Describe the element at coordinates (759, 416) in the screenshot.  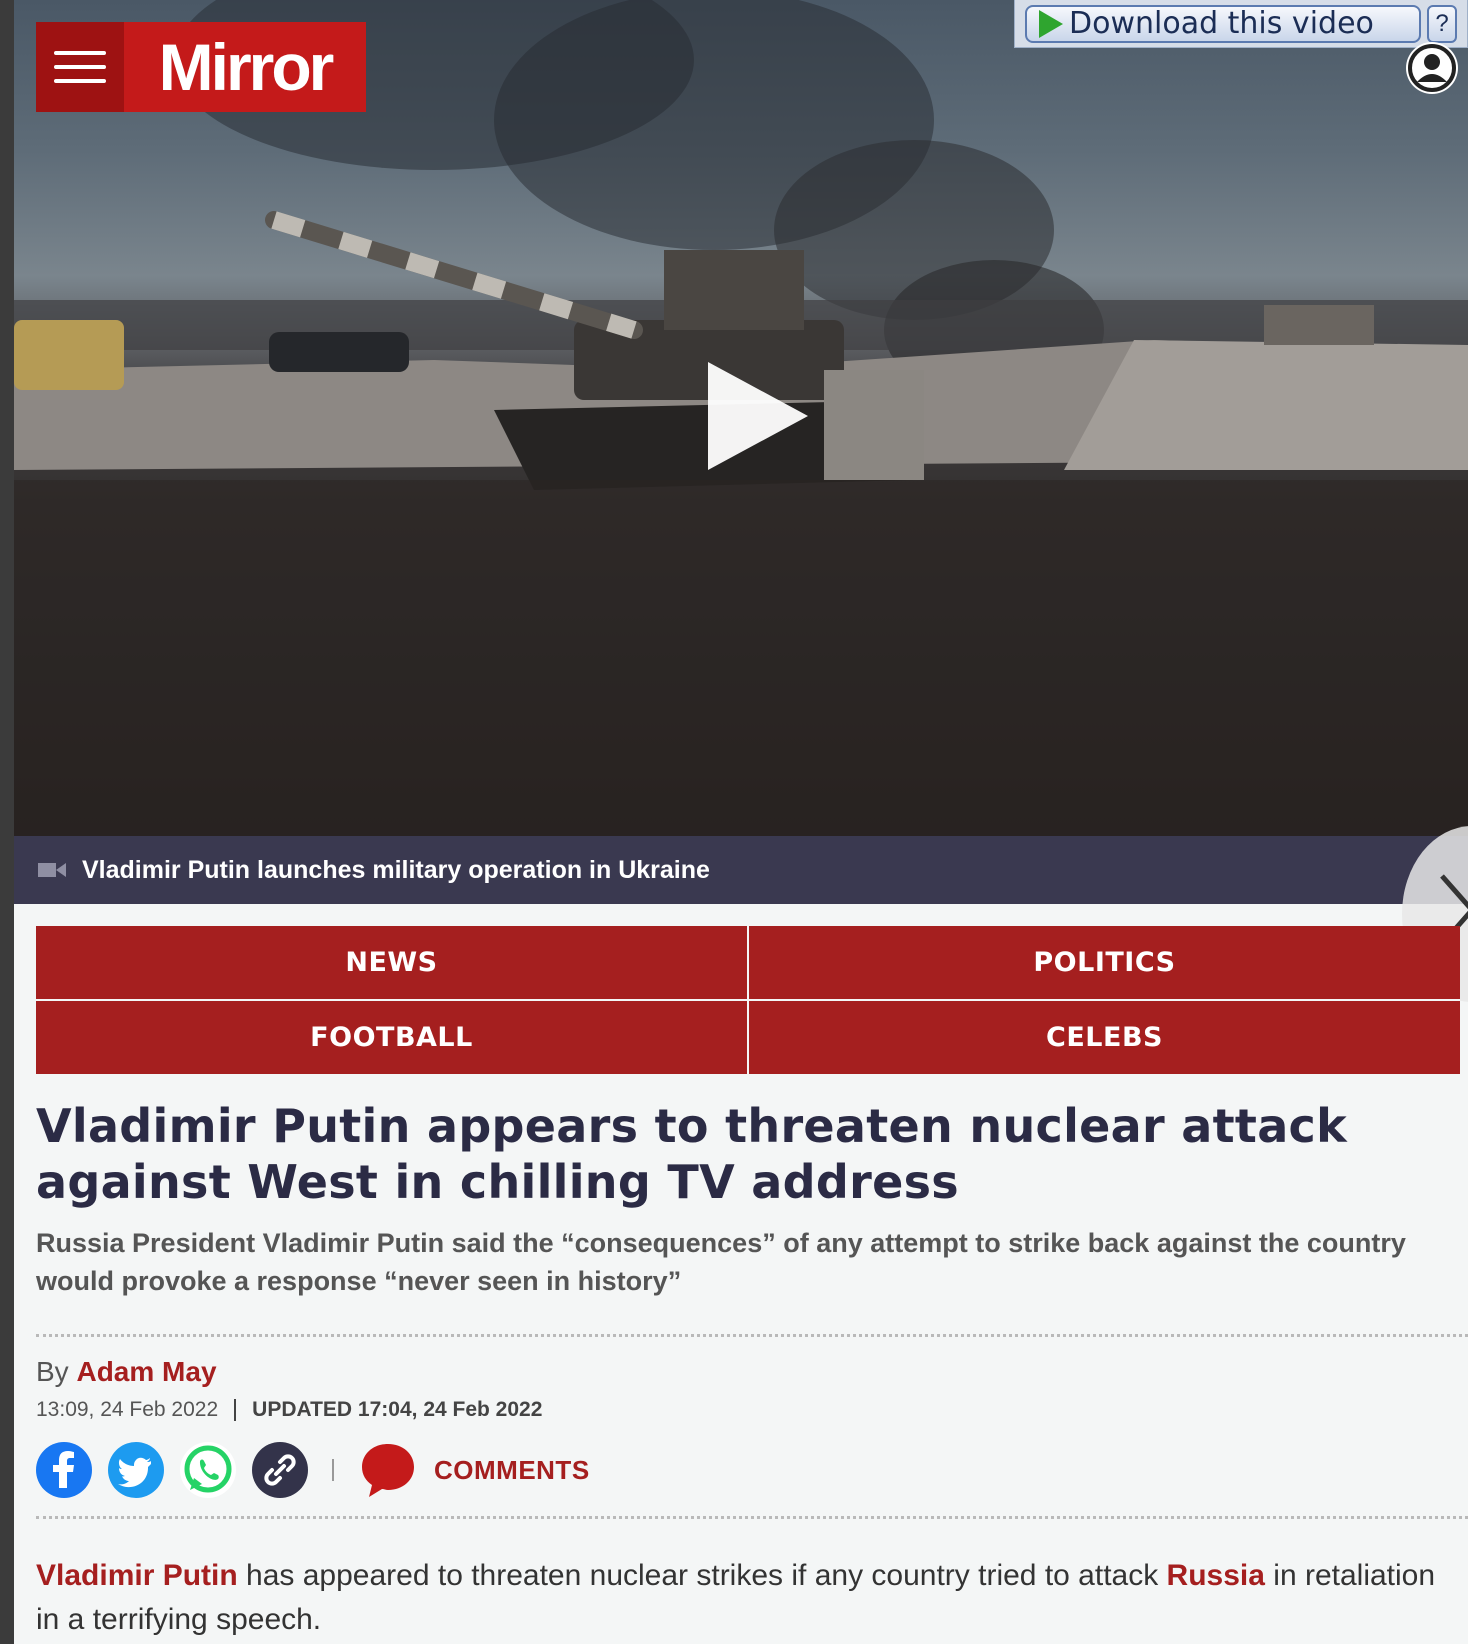
I see `play-icon` at that location.